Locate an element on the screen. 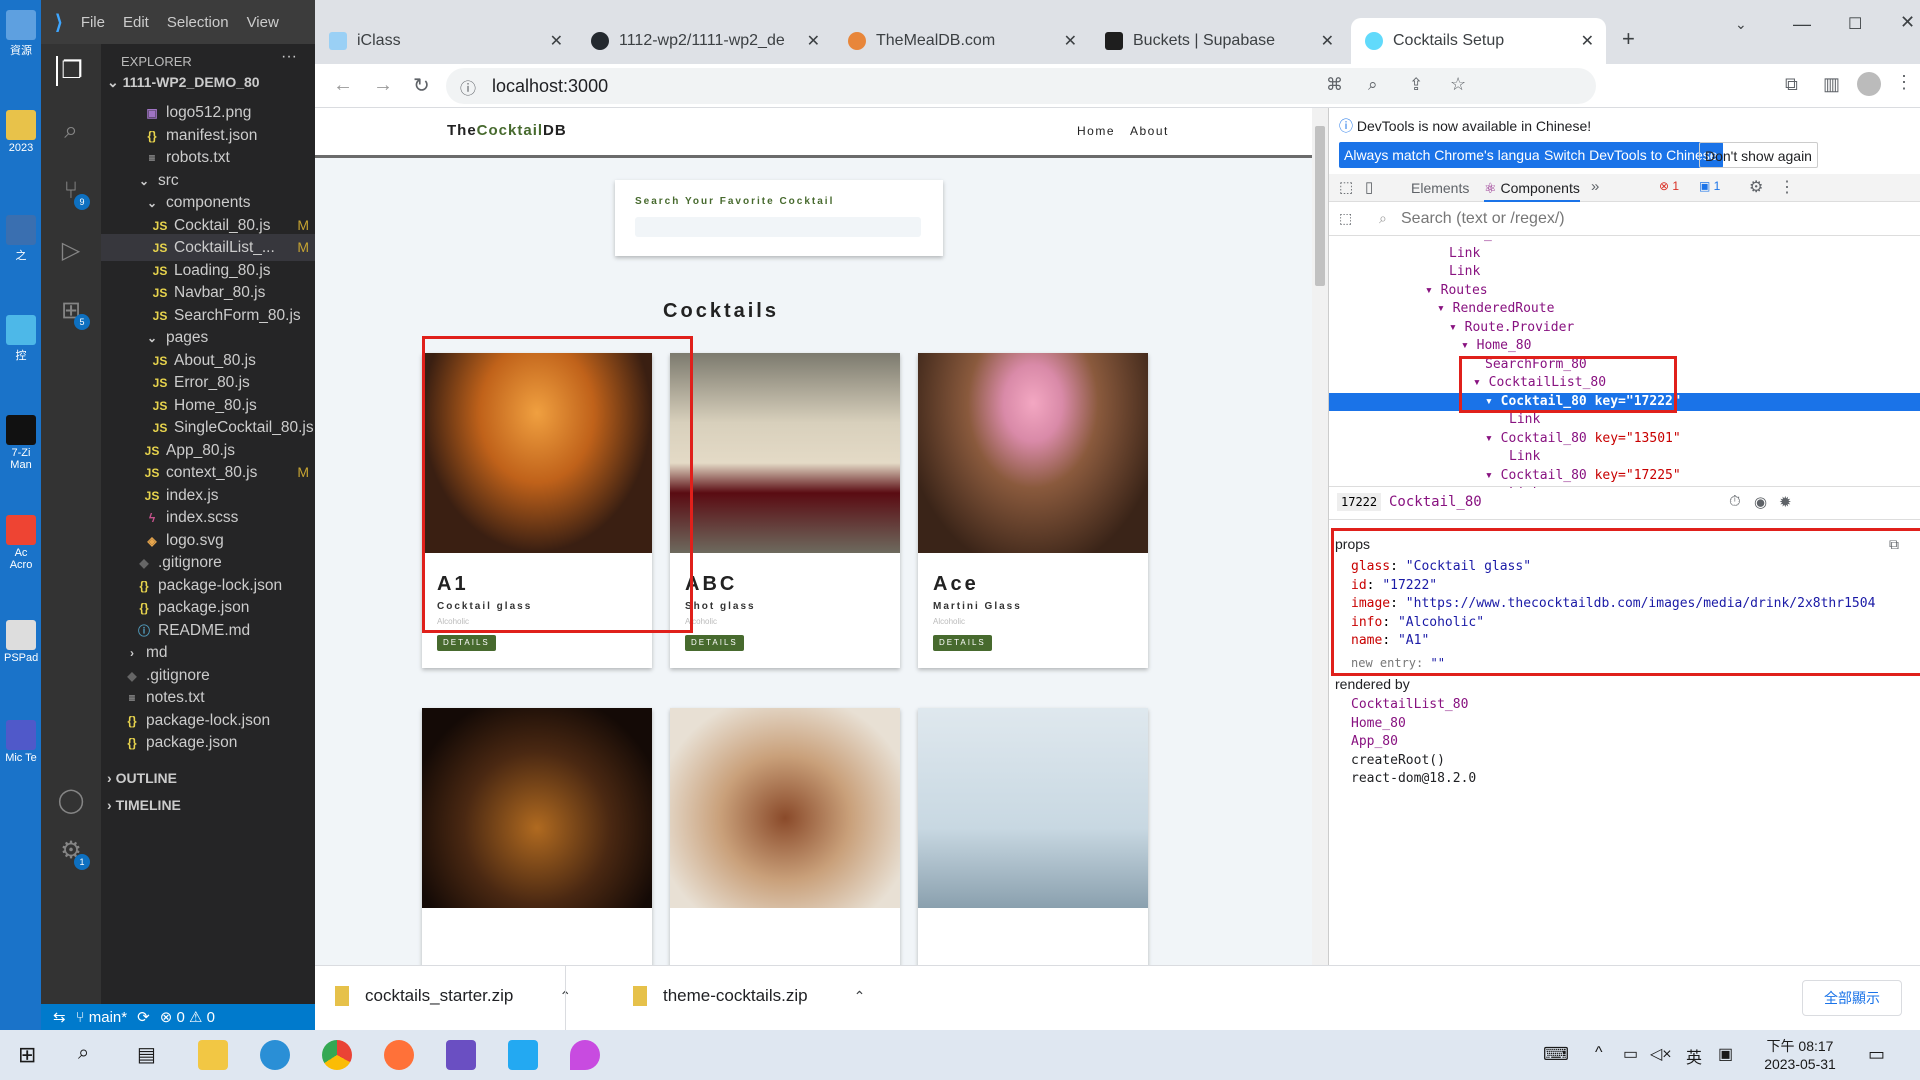  tree-node: ▾ Routes is located at coordinates (1624, 291).